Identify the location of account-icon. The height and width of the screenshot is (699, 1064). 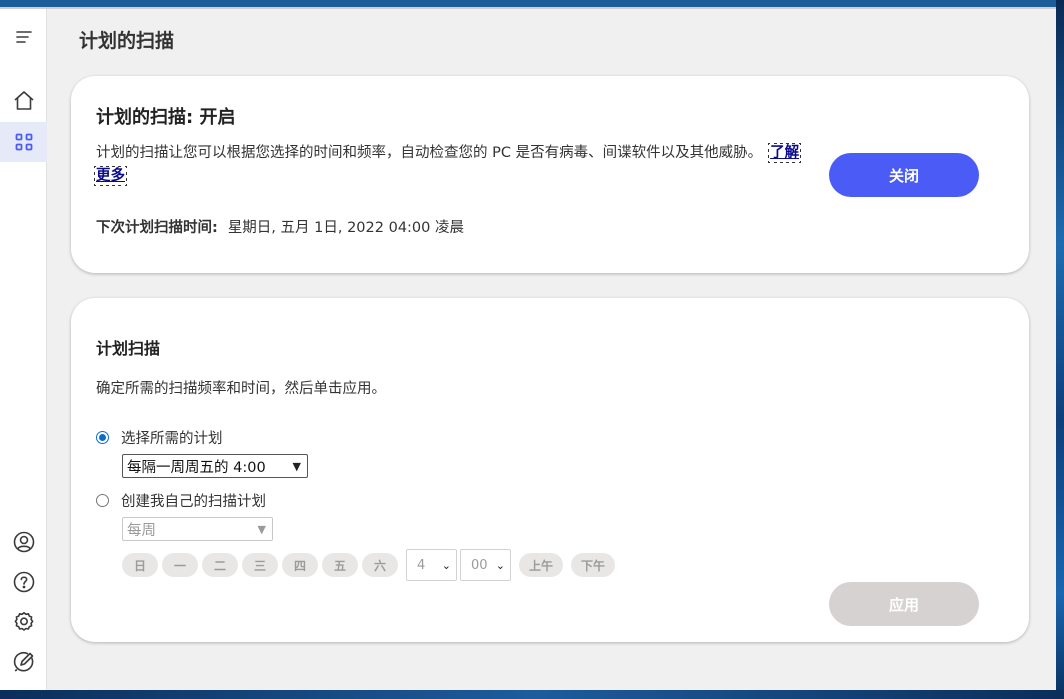
(23, 542).